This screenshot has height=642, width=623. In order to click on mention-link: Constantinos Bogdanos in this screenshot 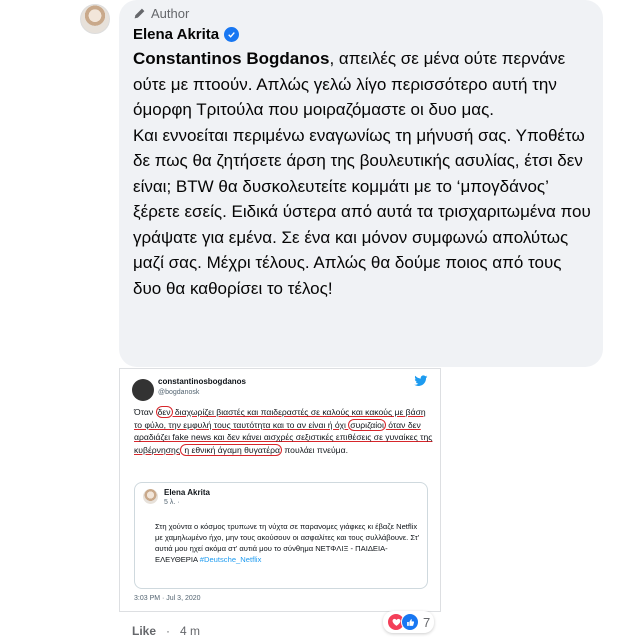, I will do `click(231, 58)`.